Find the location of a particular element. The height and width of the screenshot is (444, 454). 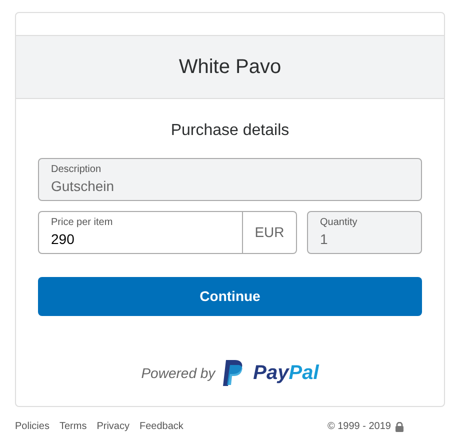

field-label: Quantity is located at coordinates (339, 222).